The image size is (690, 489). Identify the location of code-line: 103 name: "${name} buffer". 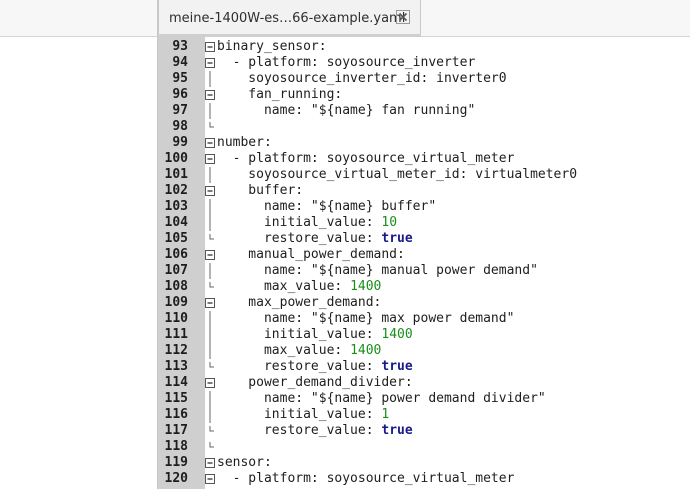
(424, 207).